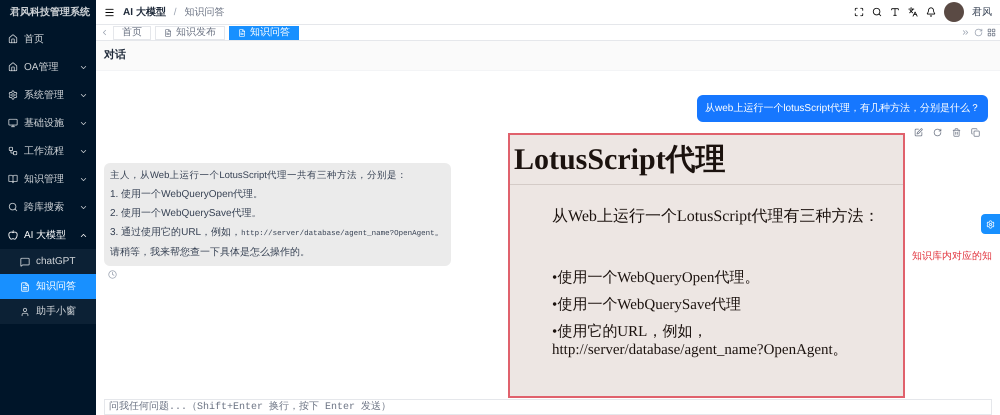  I want to click on copy-icon, so click(975, 132).